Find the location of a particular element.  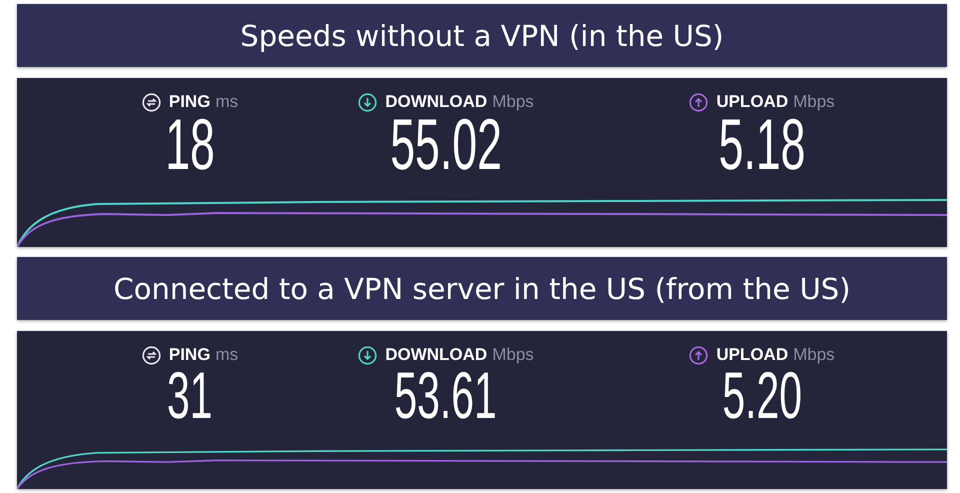

metric-value: 31 is located at coordinates (190, 395).